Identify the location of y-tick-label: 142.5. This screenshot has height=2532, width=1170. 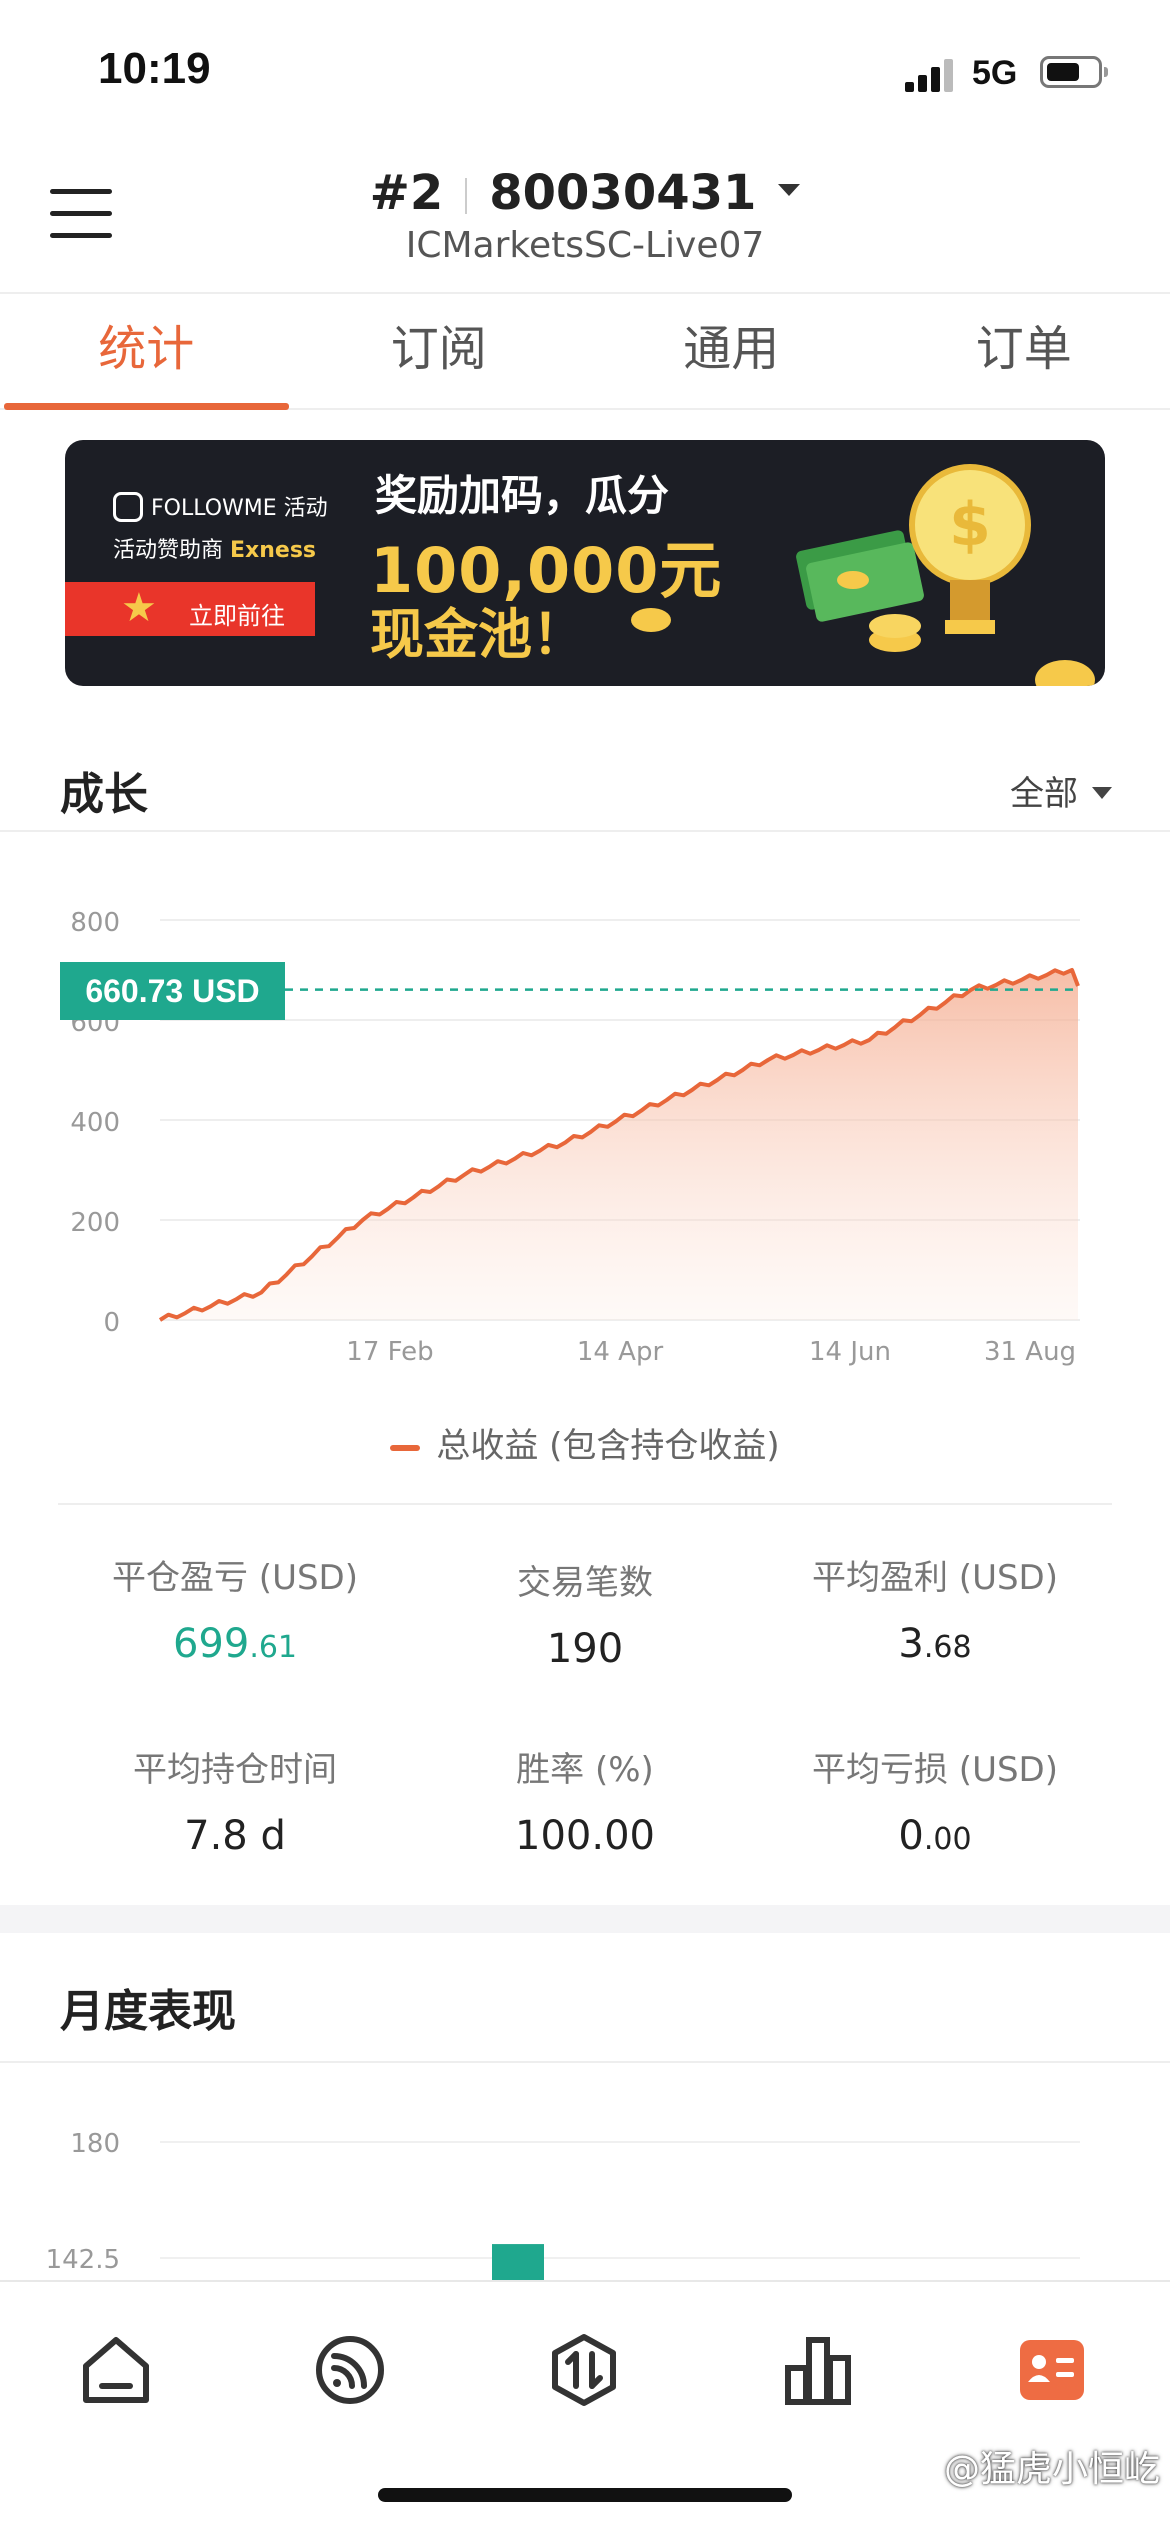
(83, 2260).